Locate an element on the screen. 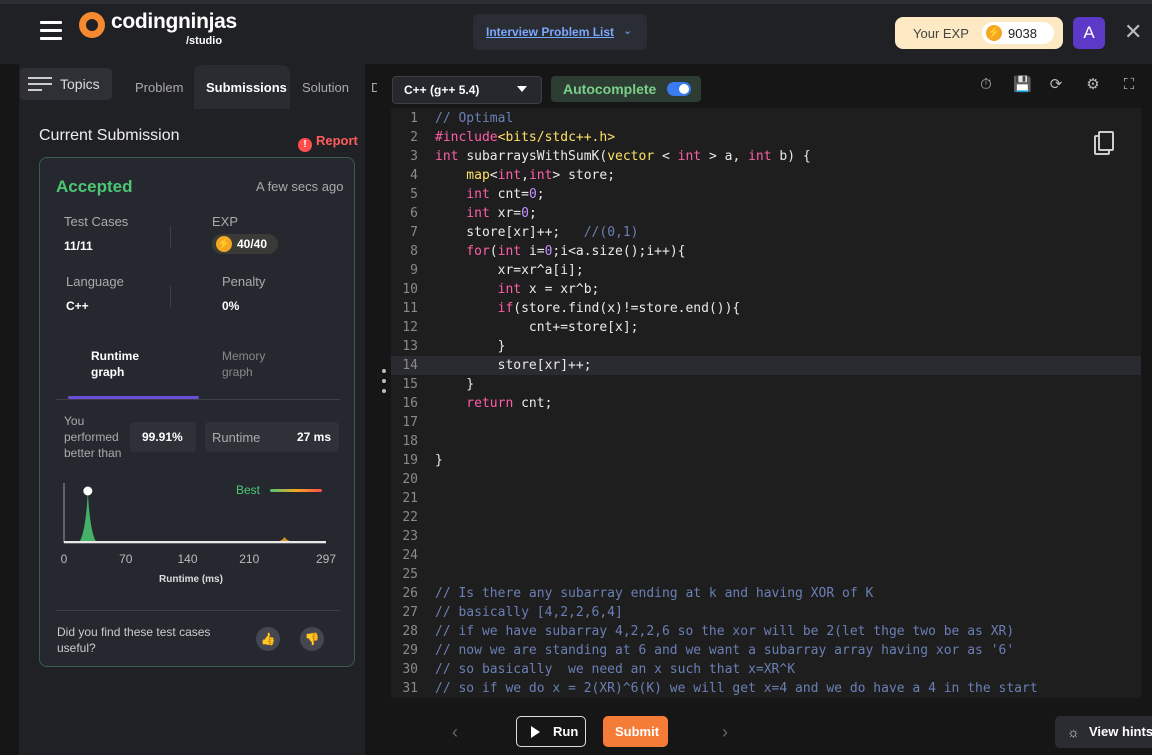  exp-earned-badge: ⚡ 40/40 is located at coordinates (245, 244).